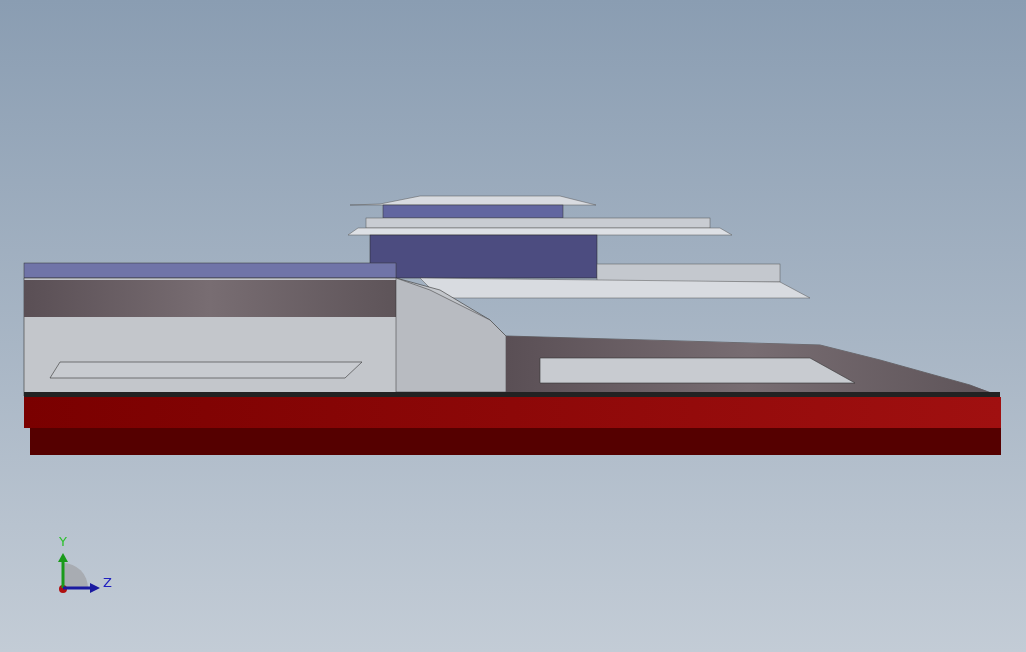 This screenshot has height=652, width=1026. Describe the element at coordinates (107, 582) in the screenshot. I see `z-axis-label: Z` at that location.